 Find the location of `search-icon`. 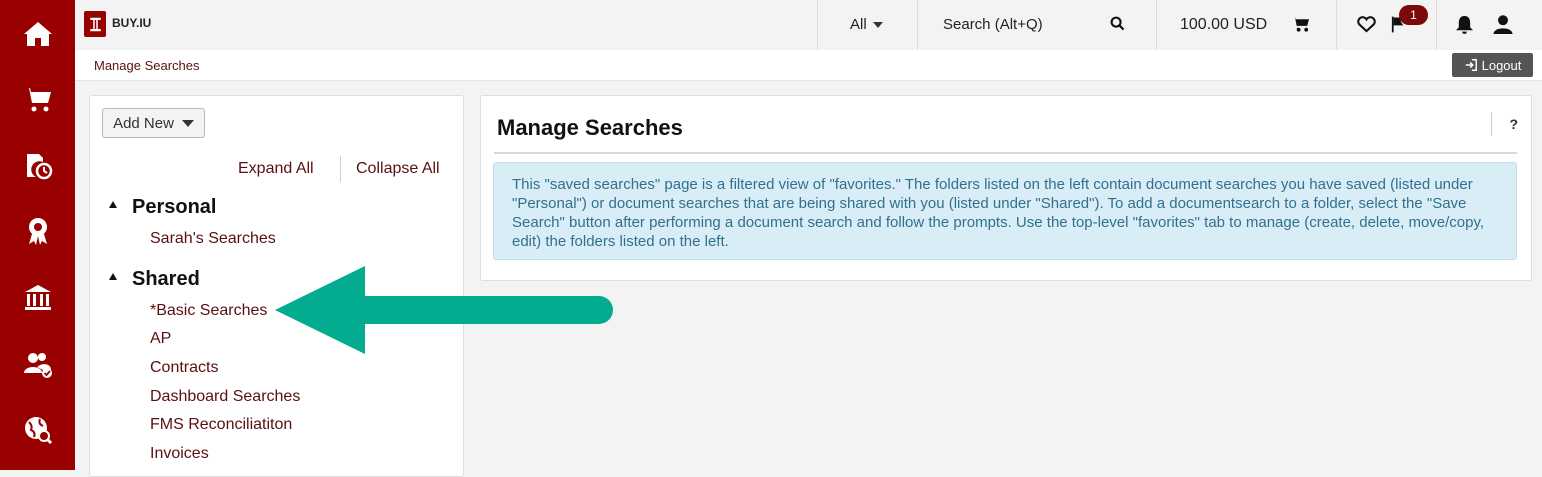

search-icon is located at coordinates (1117, 26).